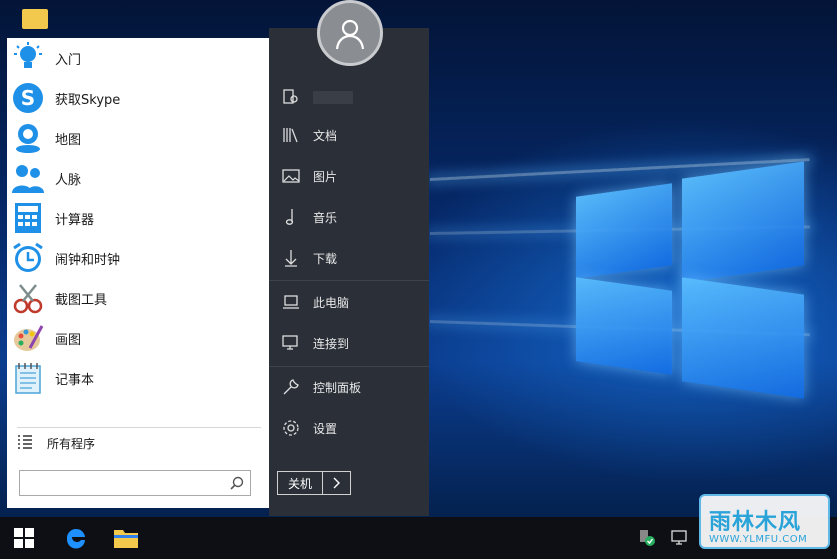 The height and width of the screenshot is (559, 837). Describe the element at coordinates (351, 428) in the screenshot. I see `place-settings: 设置` at that location.